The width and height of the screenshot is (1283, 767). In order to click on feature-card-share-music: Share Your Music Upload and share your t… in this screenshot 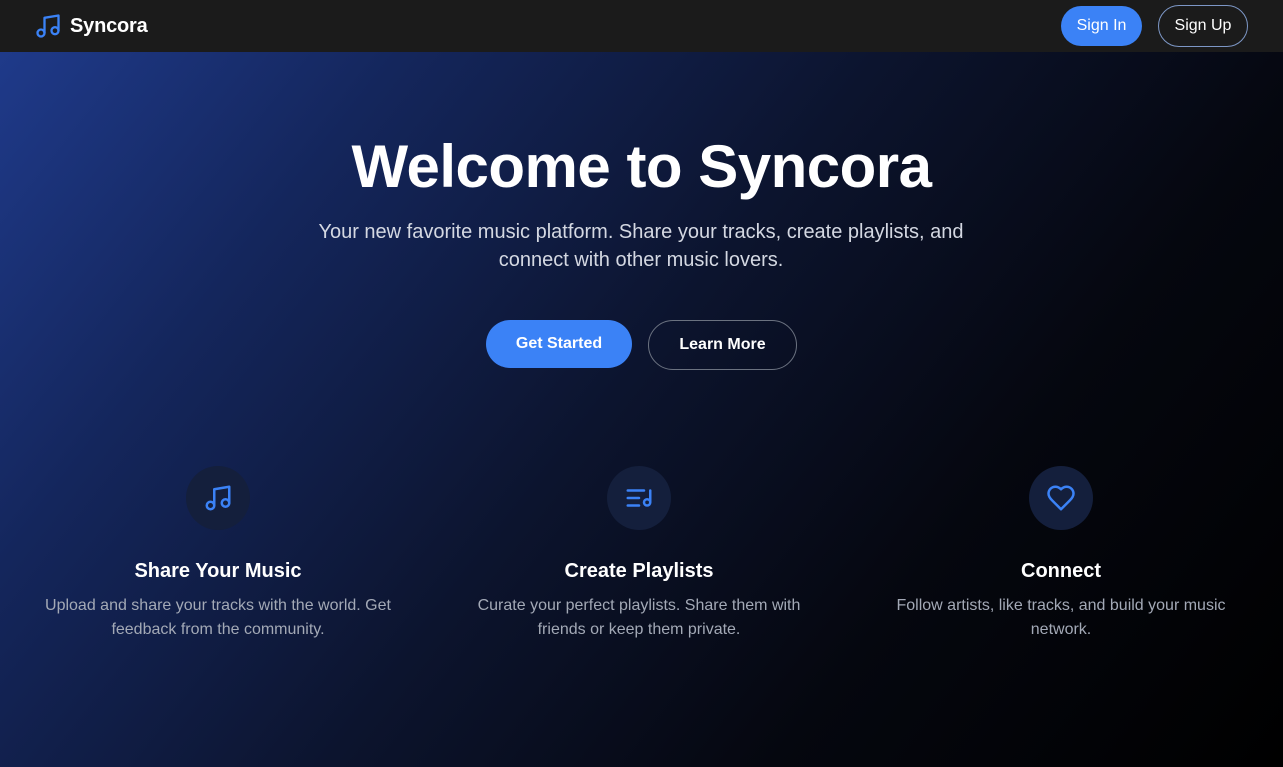, I will do `click(218, 554)`.